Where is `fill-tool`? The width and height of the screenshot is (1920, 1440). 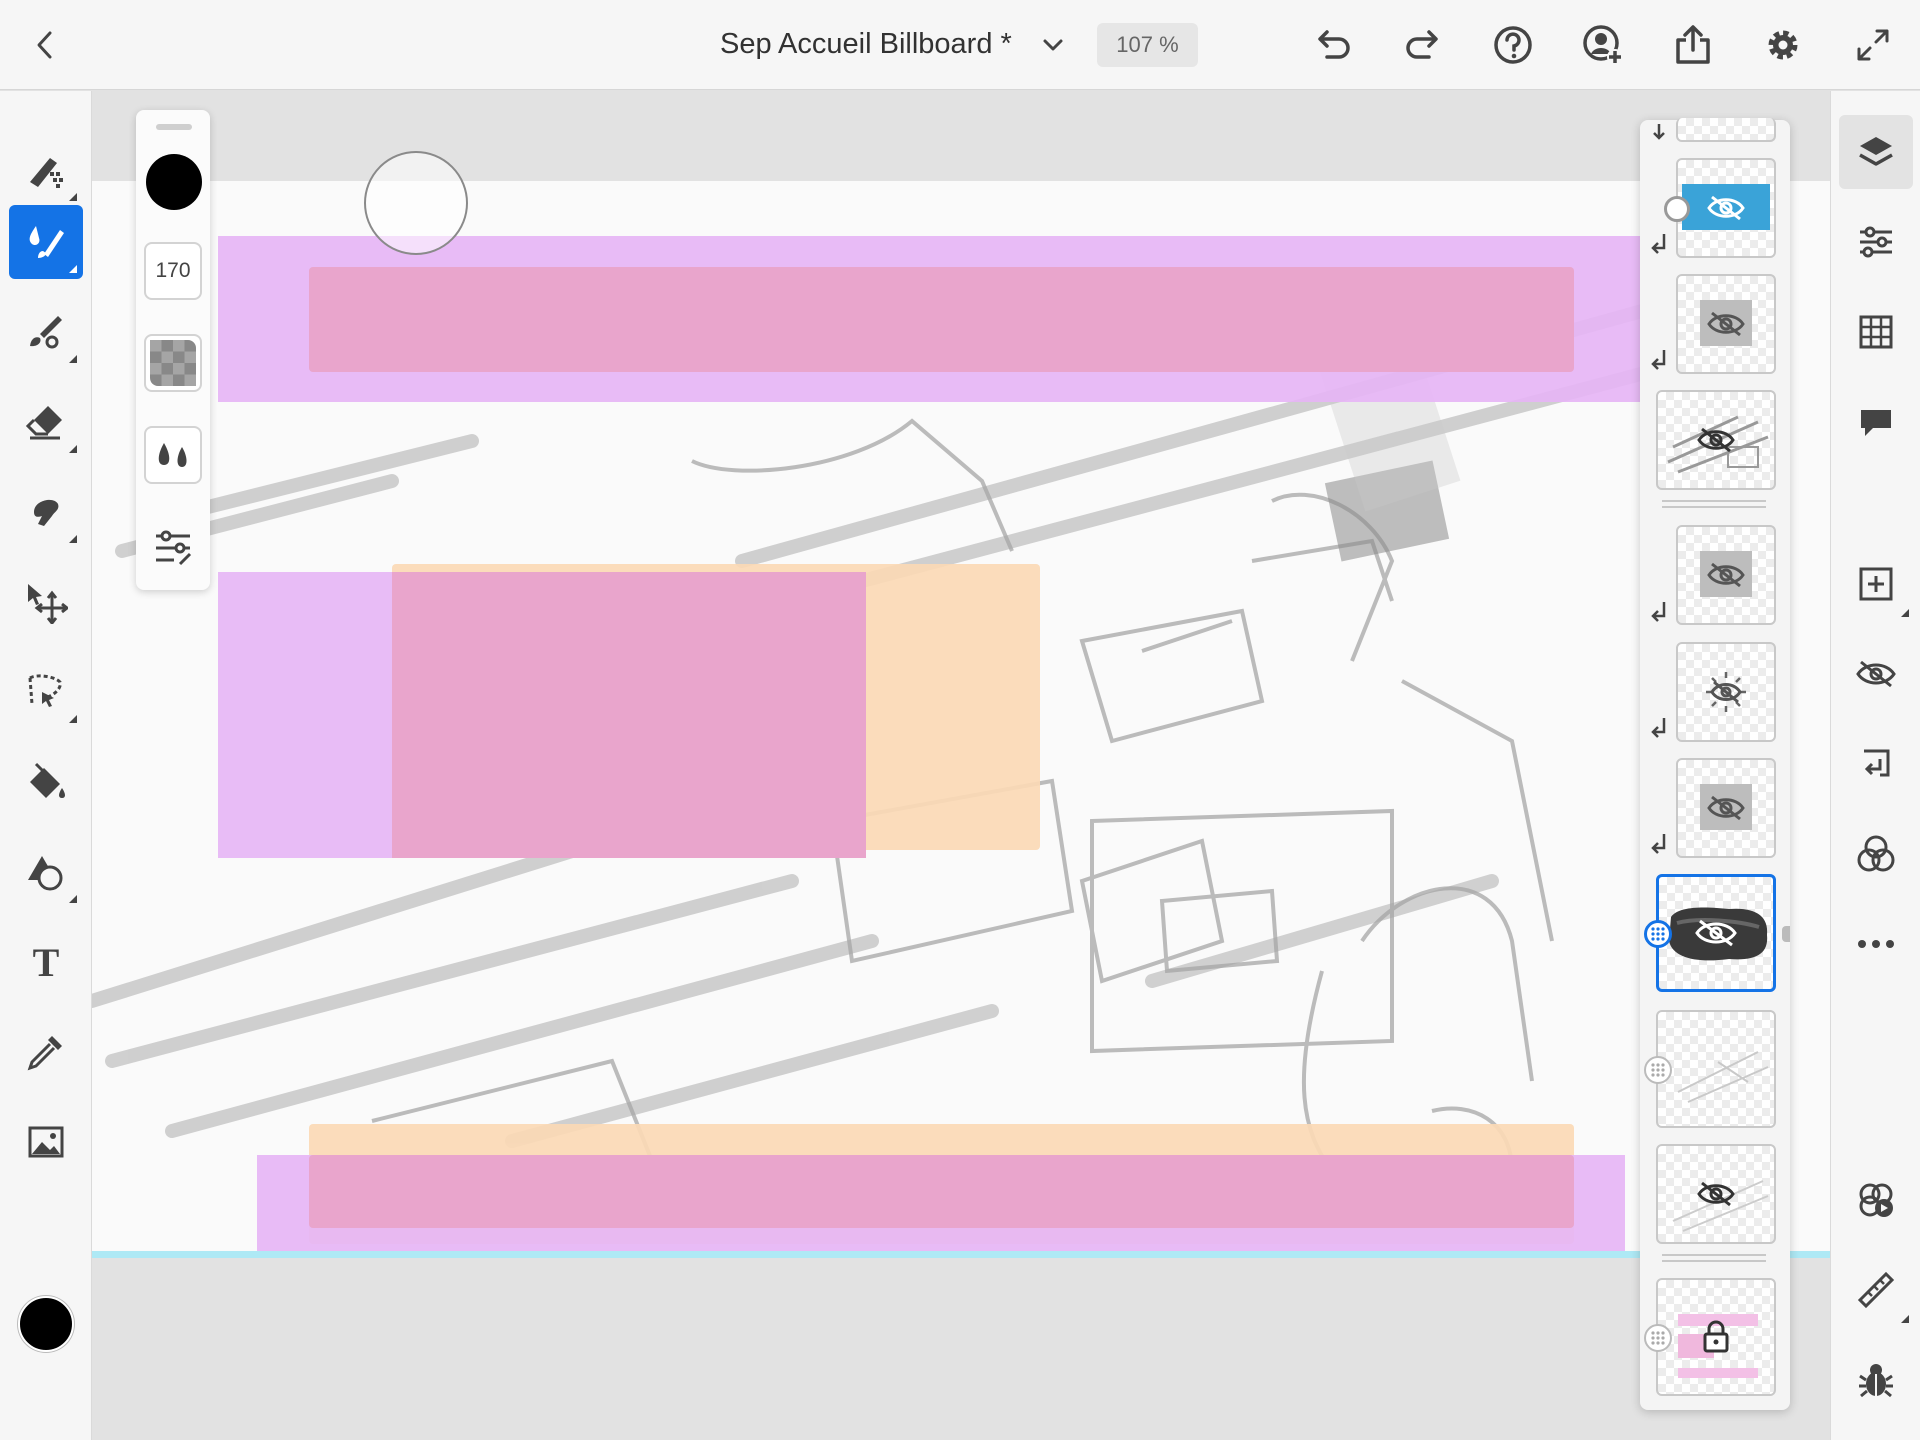
fill-tool is located at coordinates (46, 782).